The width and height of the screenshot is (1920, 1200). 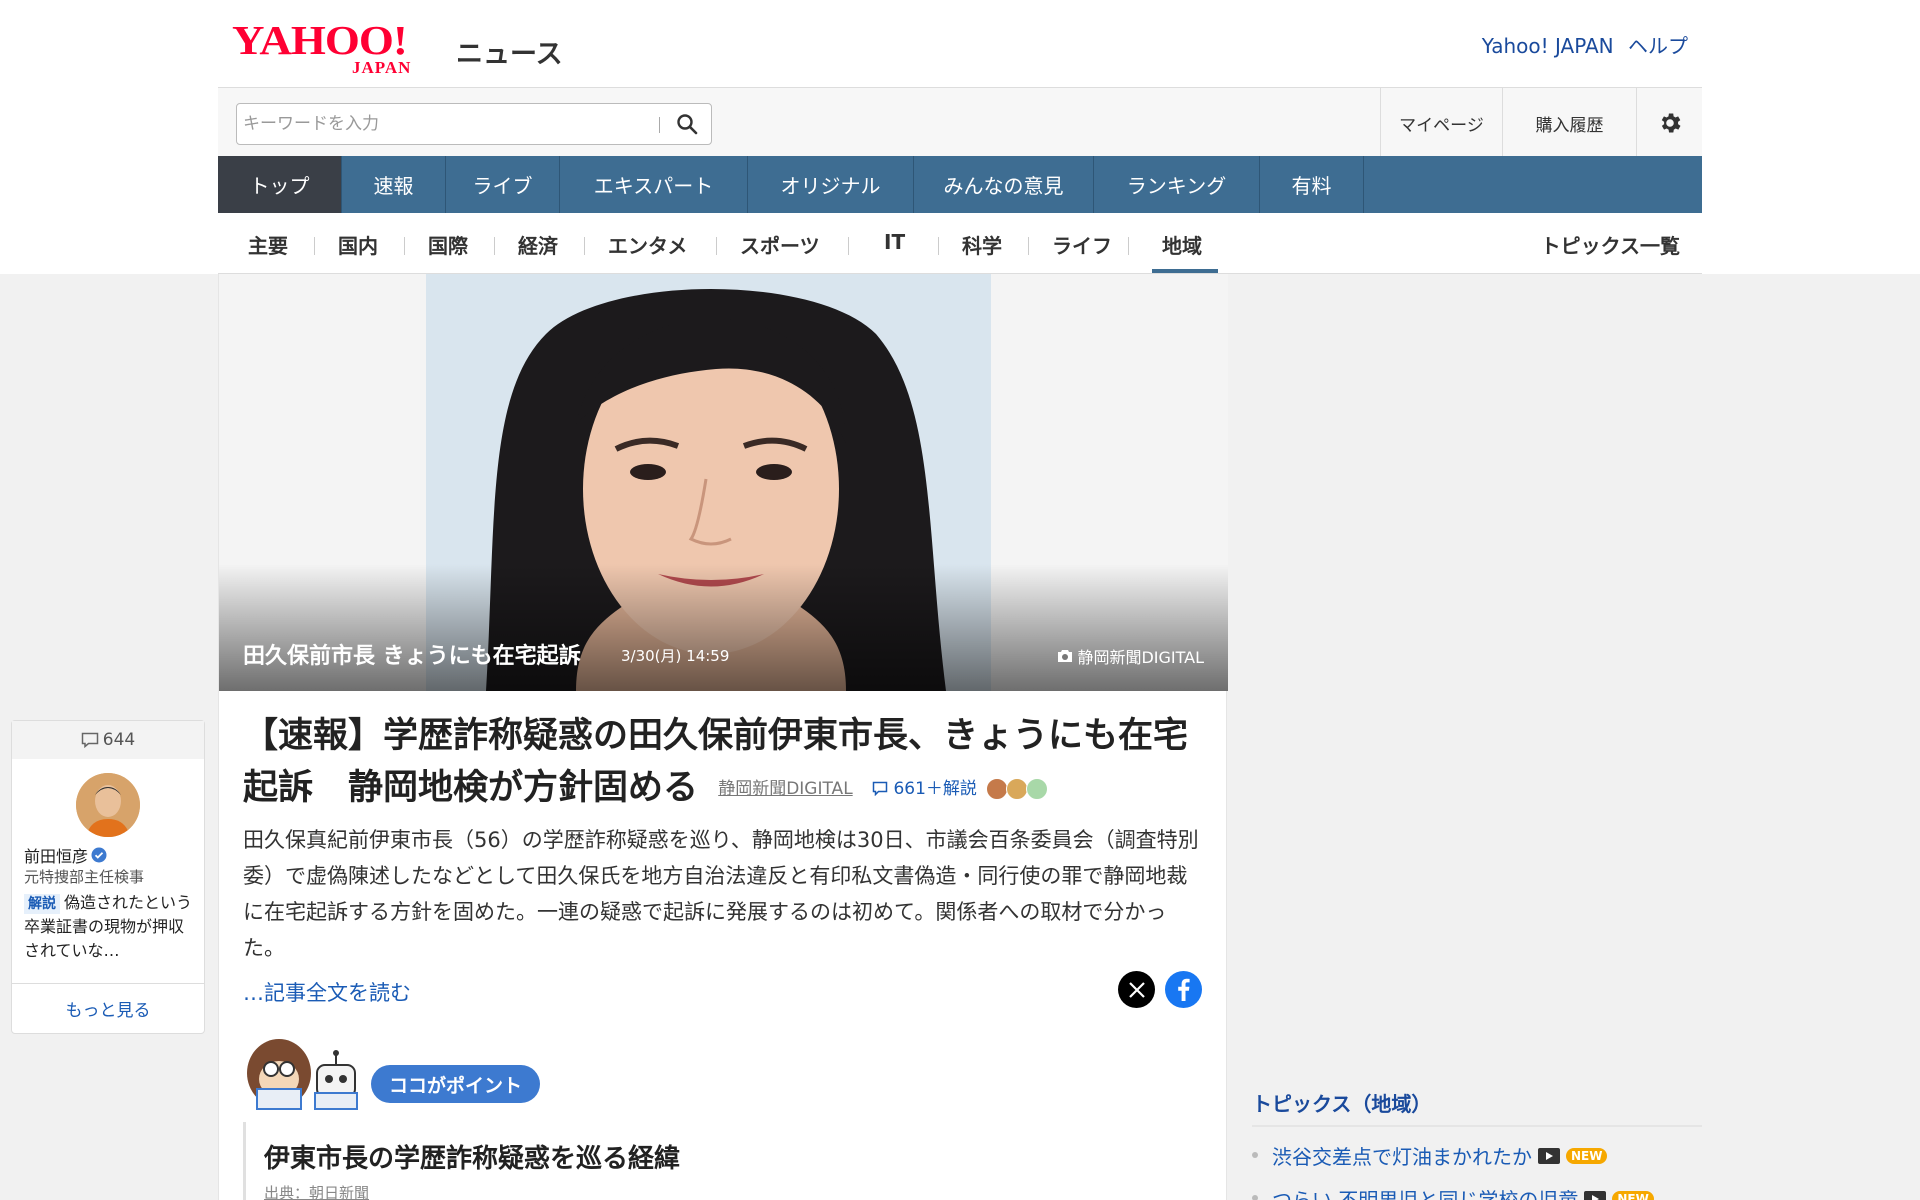 What do you see at coordinates (1441, 123) in the screenshot?
I see `mypage-button: マイページ` at bounding box center [1441, 123].